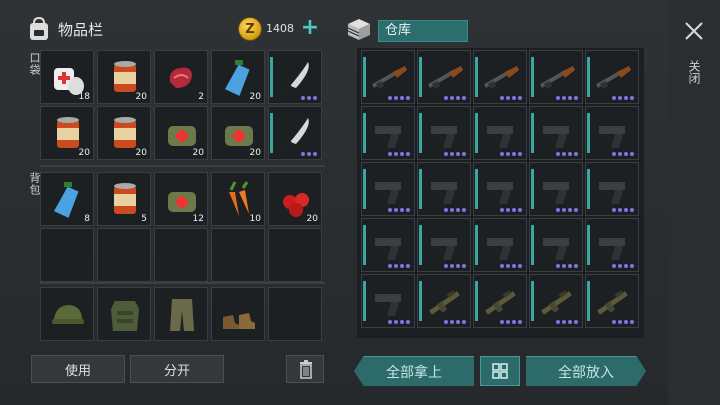 This screenshot has height=405, width=720. I want to click on backpack-slot: 5, so click(124, 199).